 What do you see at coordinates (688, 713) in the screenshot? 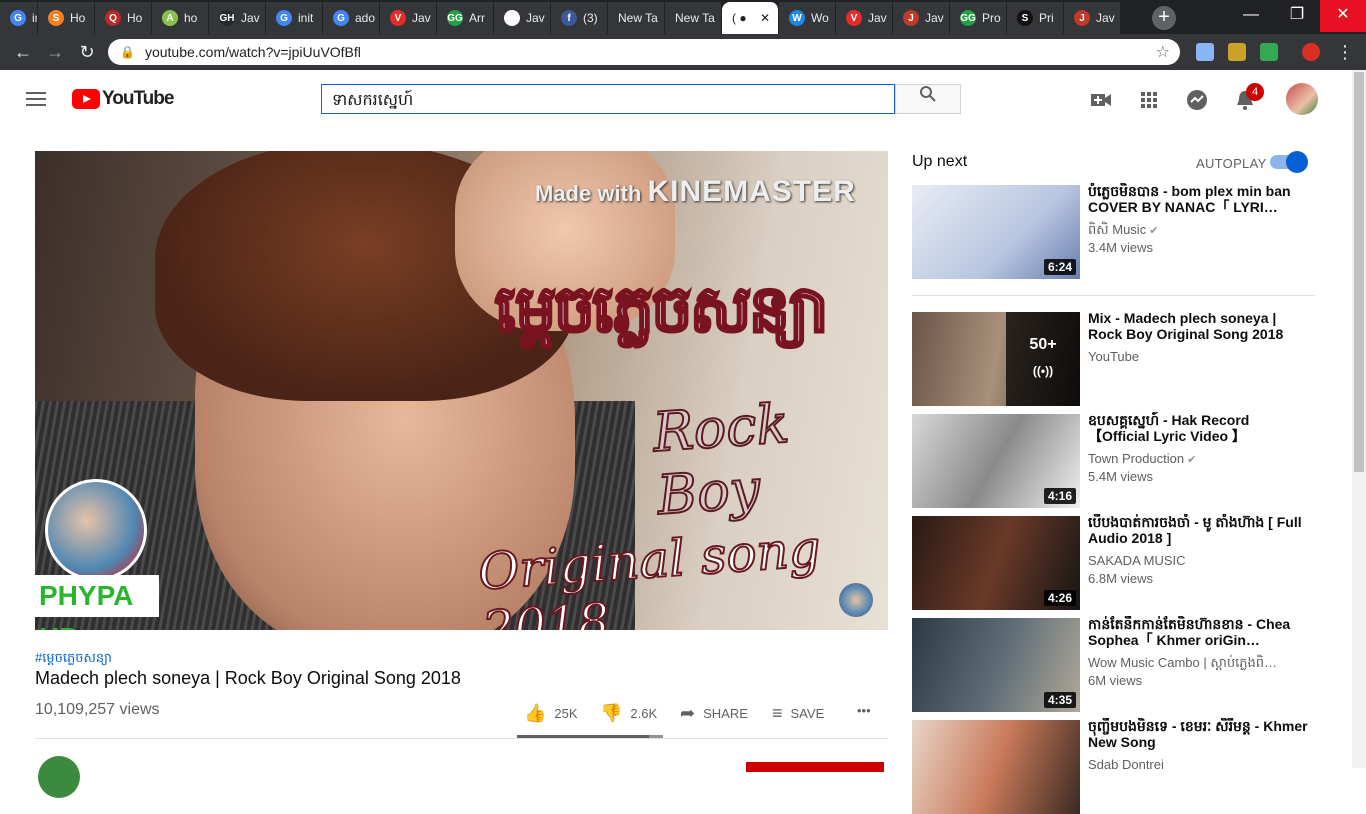
I see `share-arrow-icon: ➦` at bounding box center [688, 713].